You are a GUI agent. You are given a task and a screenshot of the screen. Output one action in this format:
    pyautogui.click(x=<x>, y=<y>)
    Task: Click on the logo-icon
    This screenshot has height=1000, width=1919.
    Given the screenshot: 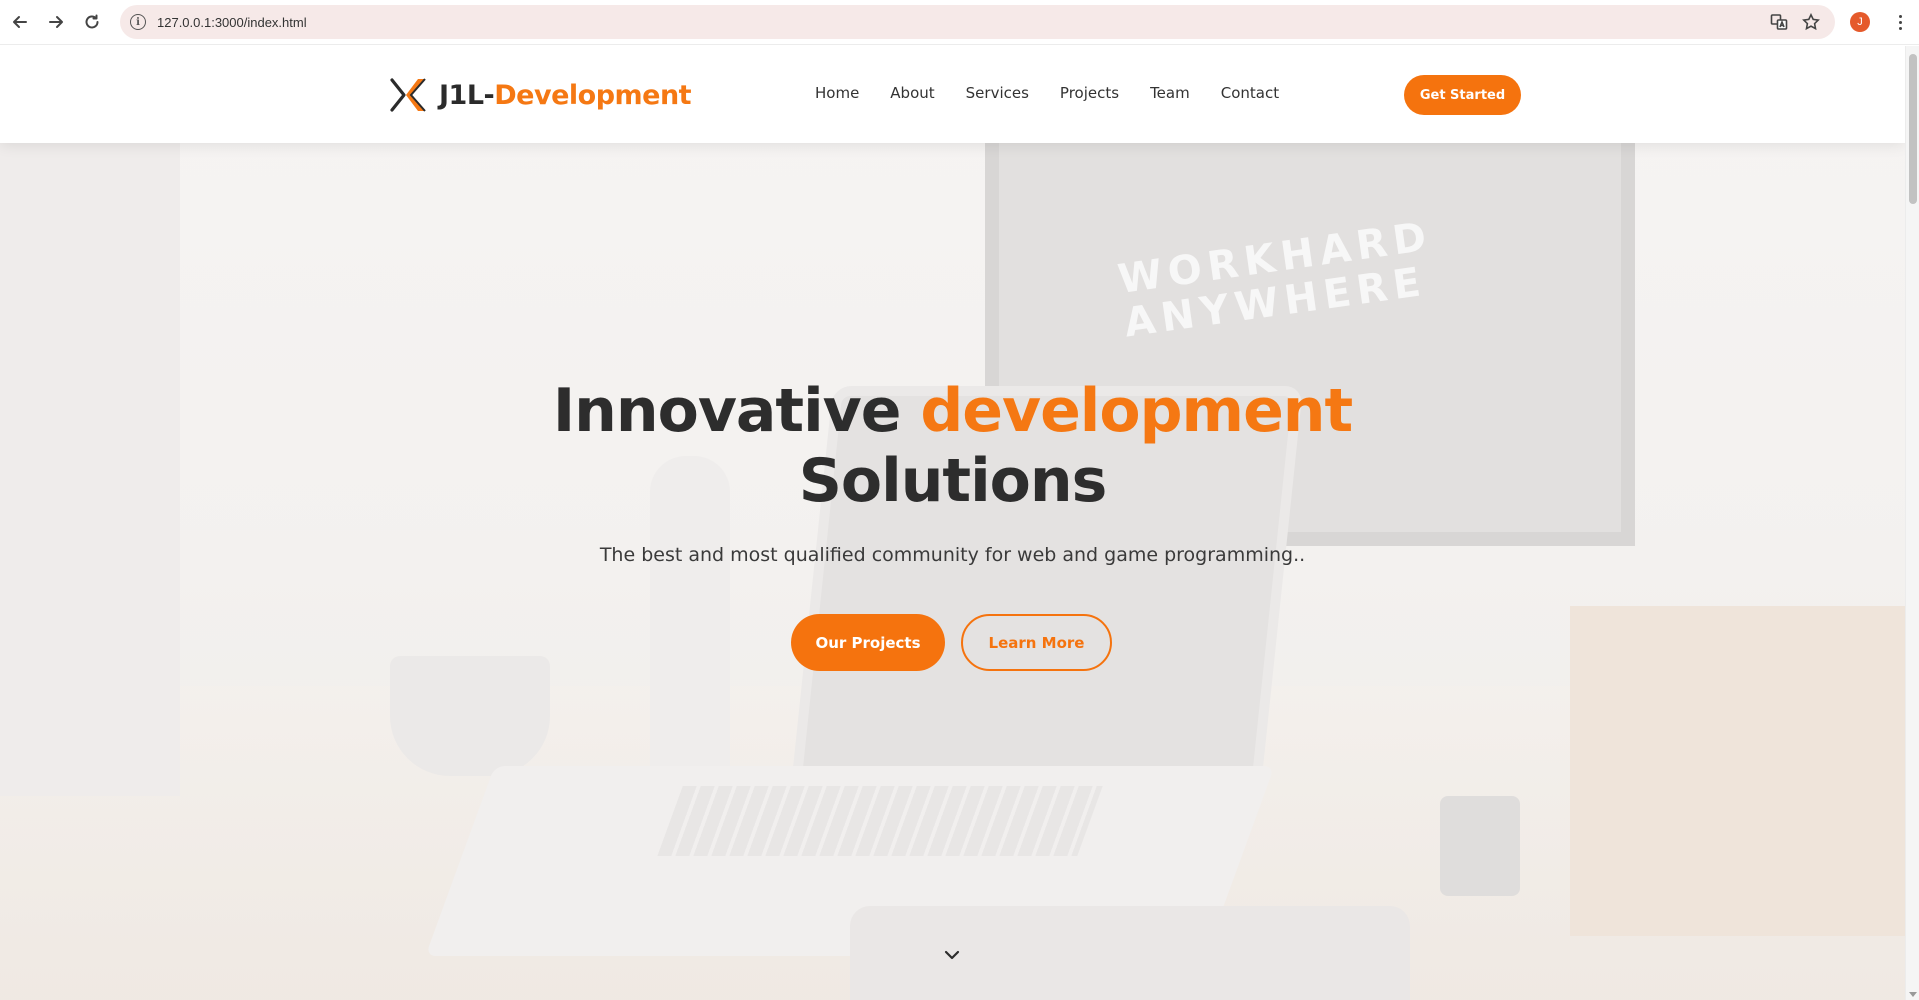 What is the action you would take?
    pyautogui.click(x=408, y=95)
    